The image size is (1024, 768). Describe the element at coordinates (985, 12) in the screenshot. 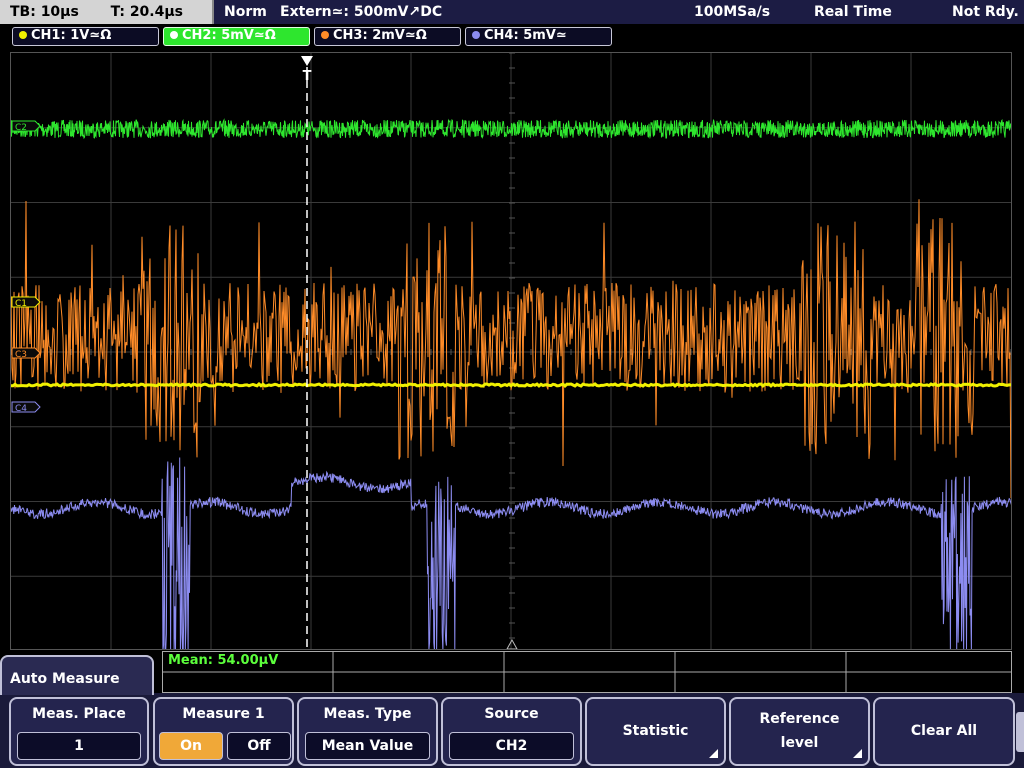

I see `trigger-status: Not Rdy.` at that location.